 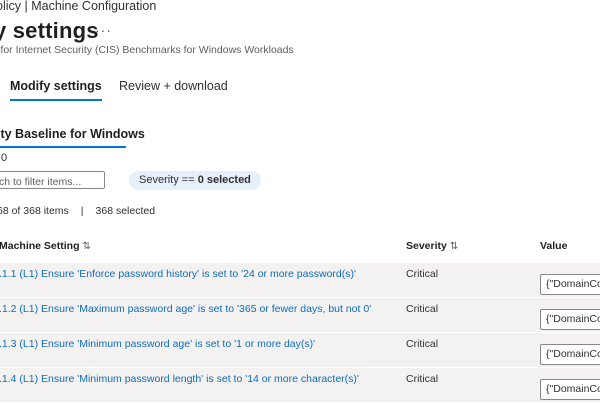 What do you see at coordinates (34, 211) in the screenshot?
I see `items-shown-count: 68 of 368 items` at bounding box center [34, 211].